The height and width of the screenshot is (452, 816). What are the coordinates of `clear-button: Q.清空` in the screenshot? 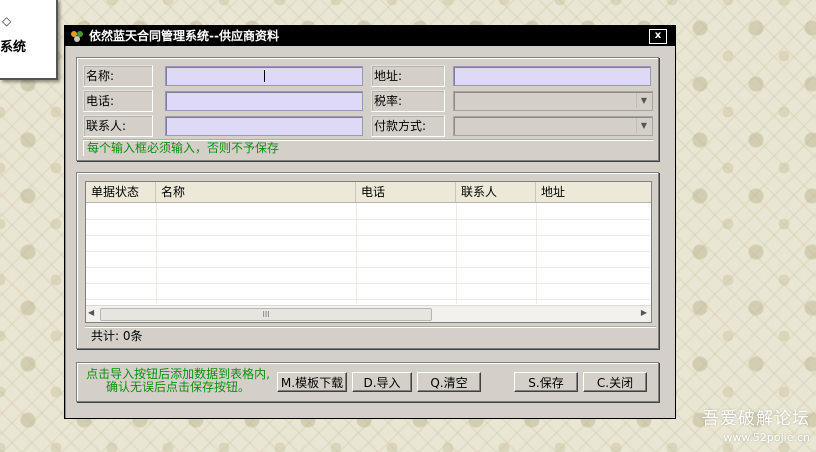 It's located at (449, 382).